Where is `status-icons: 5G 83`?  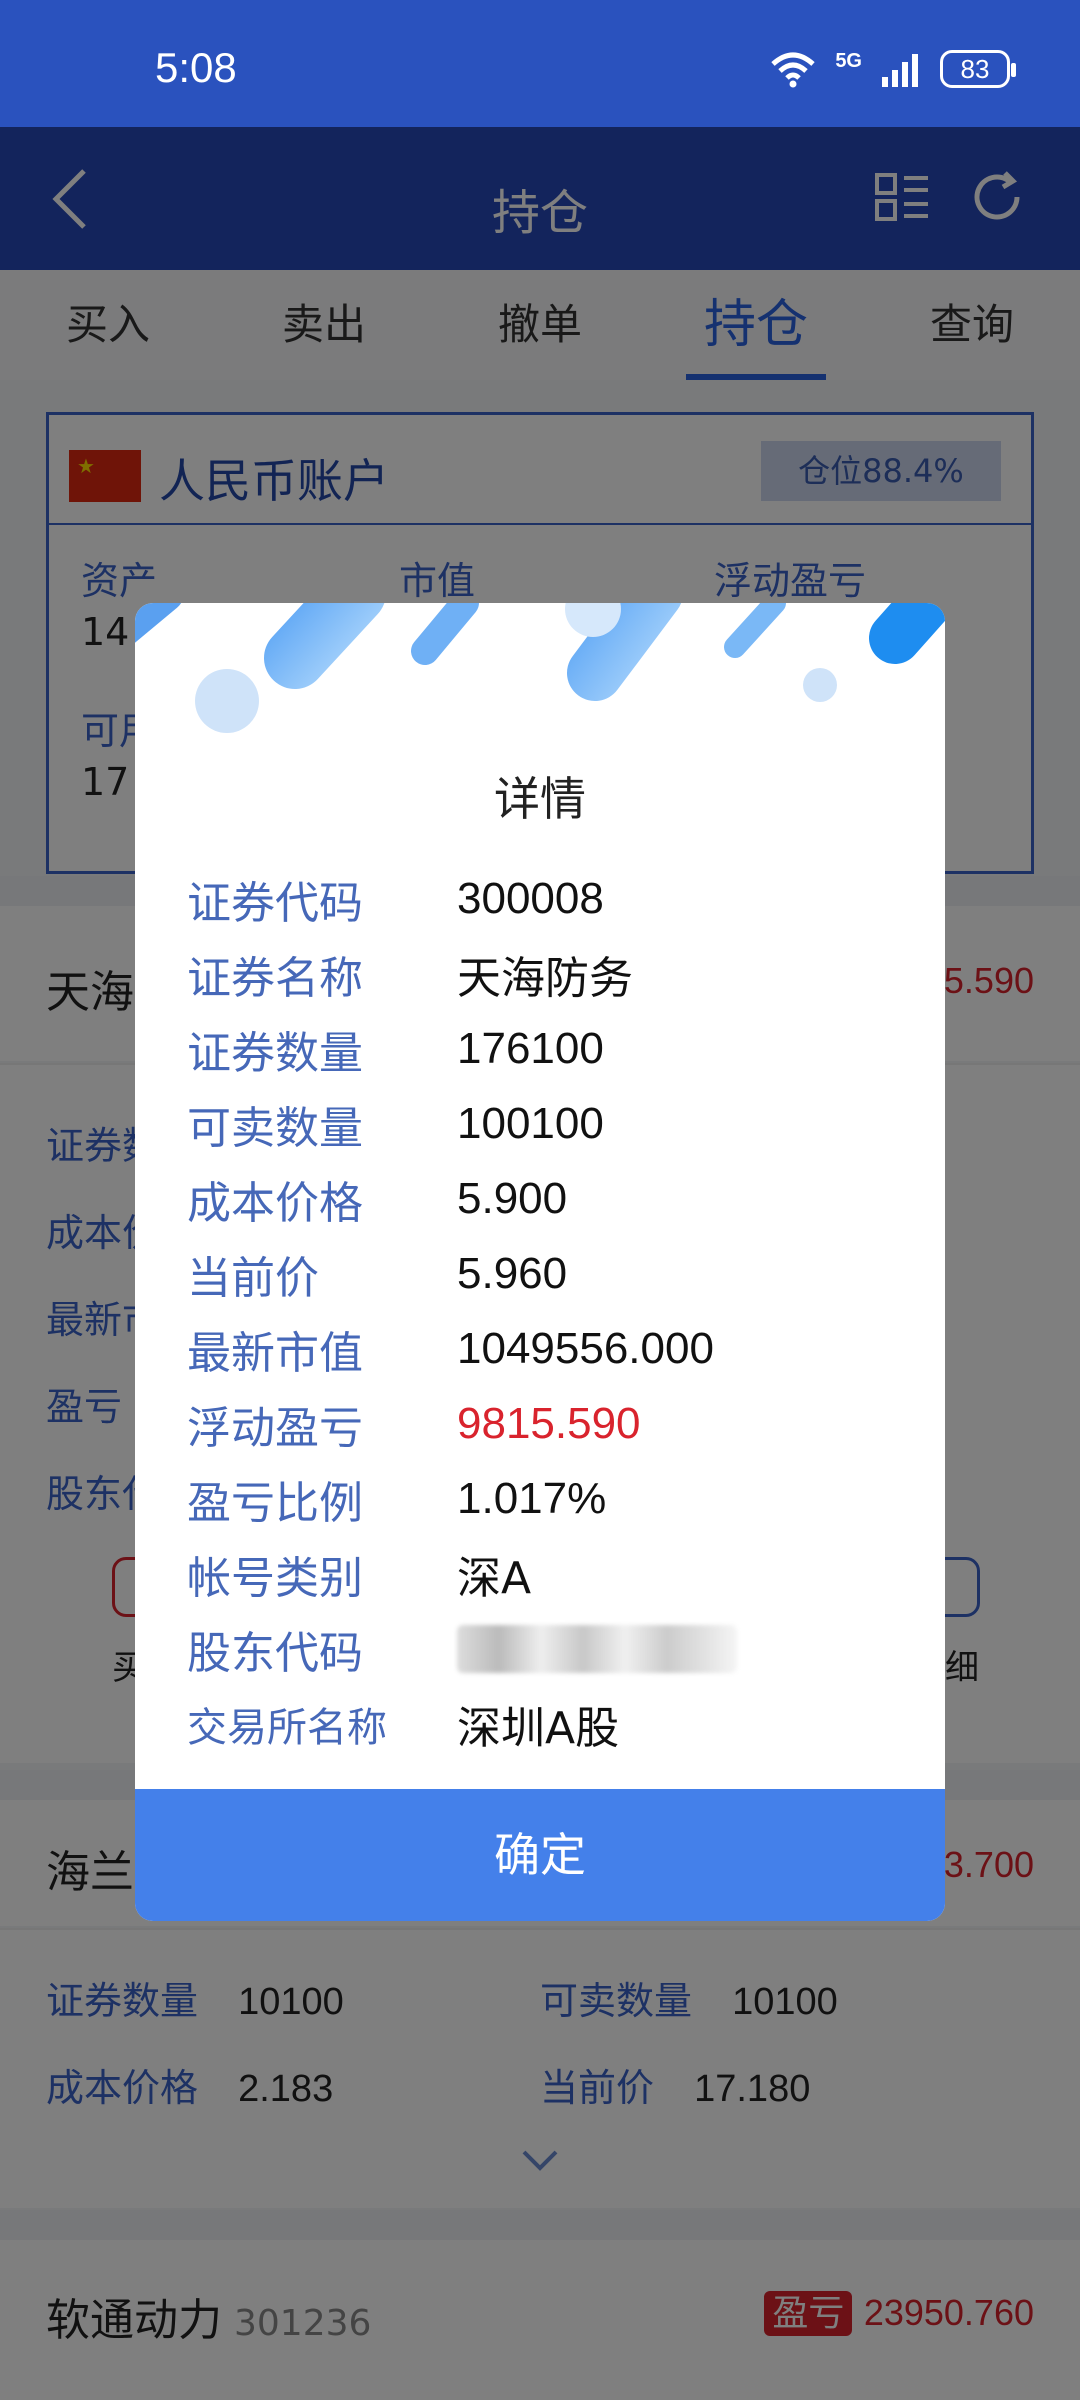
status-icons: 5G 83 is located at coordinates (892, 68).